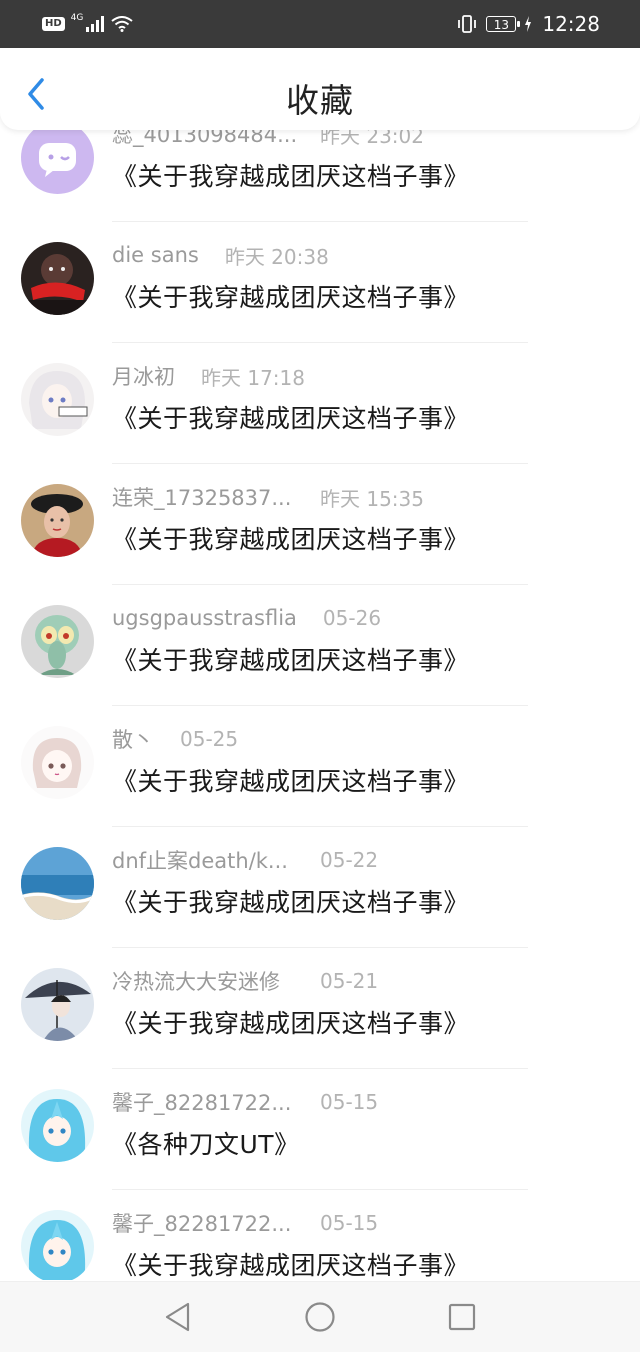 This screenshot has height=1352, width=640. I want to click on sea-beach-avatar, so click(57, 883).